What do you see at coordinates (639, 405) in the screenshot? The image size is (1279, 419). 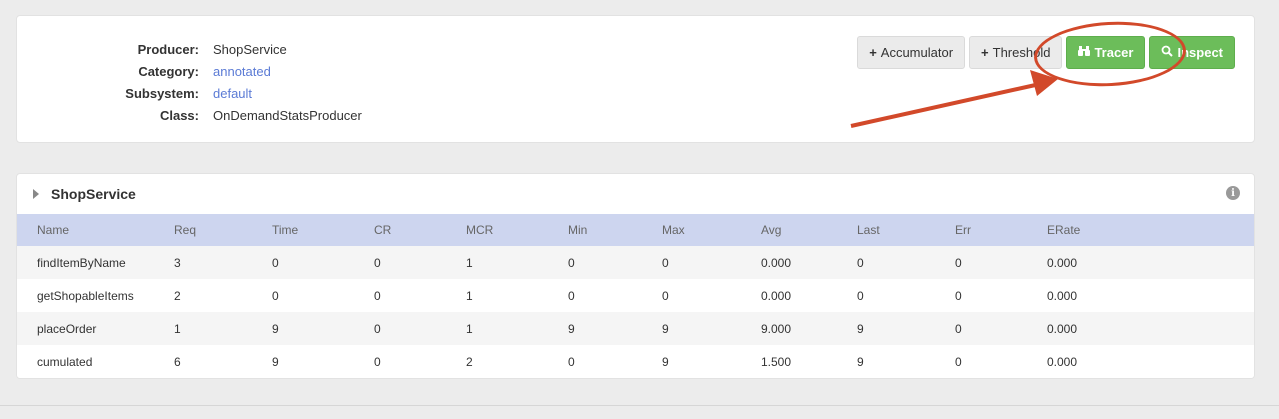 I see `bottom-divider` at bounding box center [639, 405].